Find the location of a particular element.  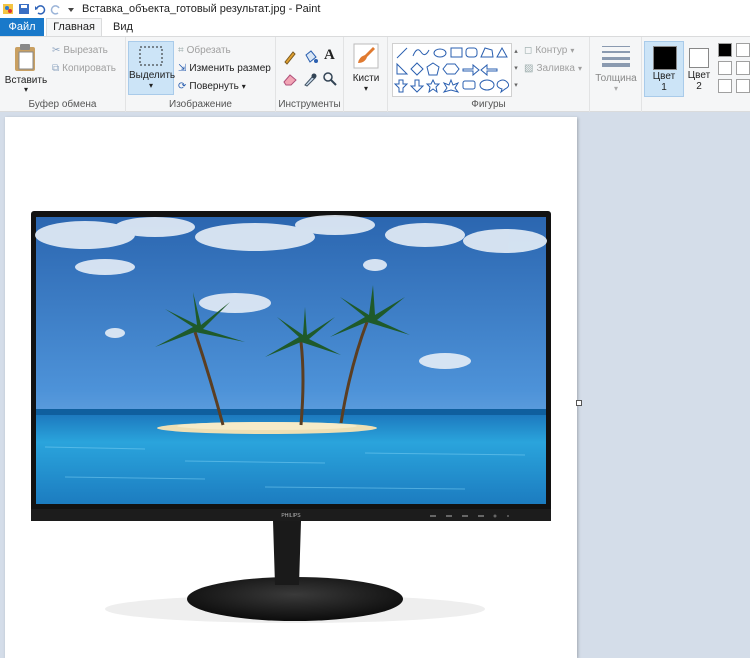

select-rectangle-icon is located at coordinates (151, 56).